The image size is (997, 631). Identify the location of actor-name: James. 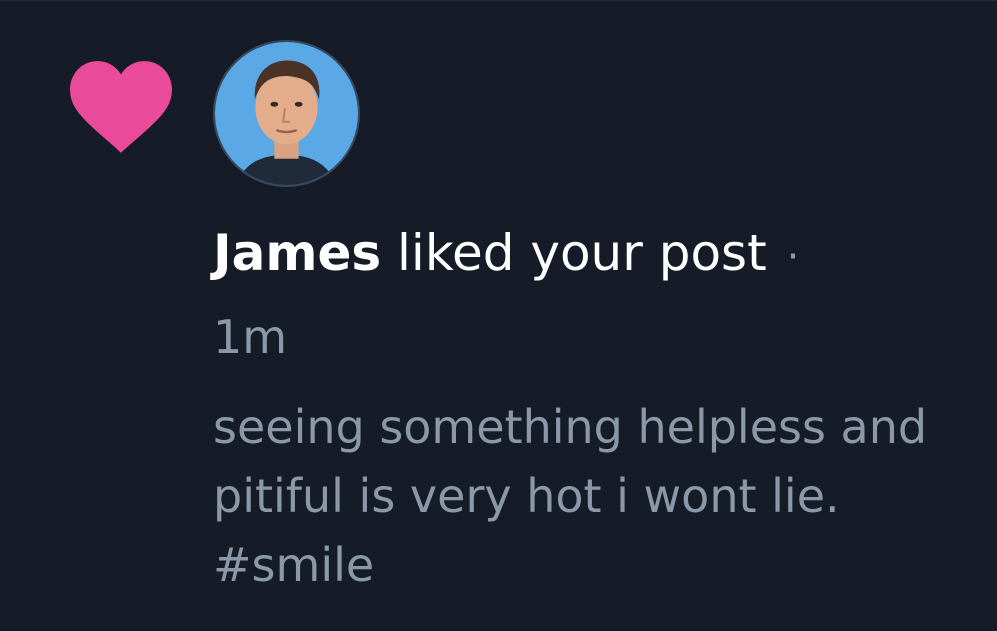
(297, 253).